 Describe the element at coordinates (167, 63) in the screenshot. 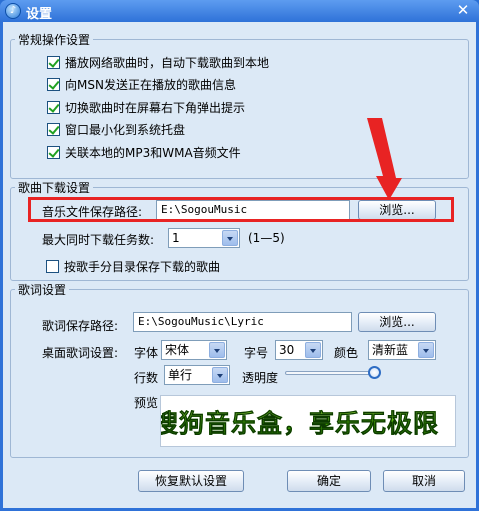

I see `option-label: 播放网络歌曲时，自动下载歌曲到本地` at that location.